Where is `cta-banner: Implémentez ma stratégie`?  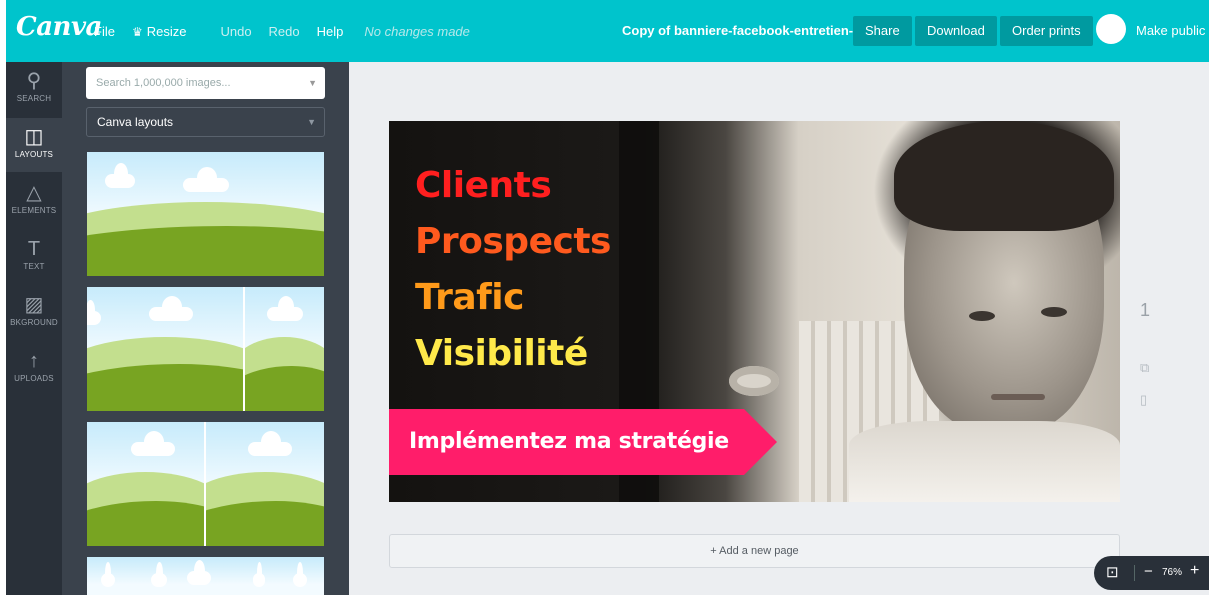
cta-banner: Implémentez ma stratégie is located at coordinates (583, 442).